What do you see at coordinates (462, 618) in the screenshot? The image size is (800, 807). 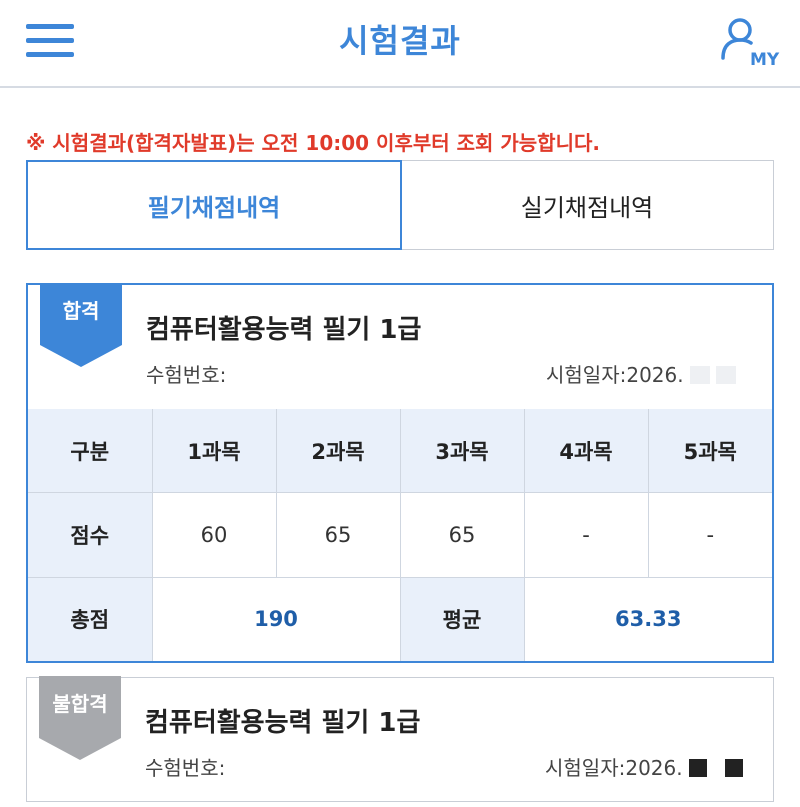 I see `average-label: 평균` at bounding box center [462, 618].